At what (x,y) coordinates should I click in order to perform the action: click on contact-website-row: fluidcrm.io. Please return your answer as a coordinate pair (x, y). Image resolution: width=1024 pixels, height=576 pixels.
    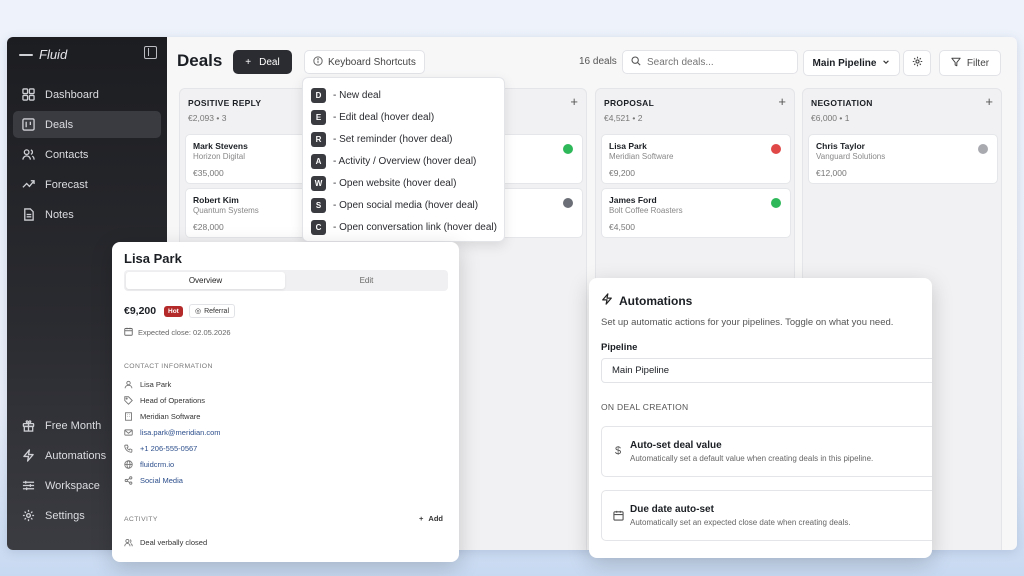
    Looking at the image, I should click on (149, 464).